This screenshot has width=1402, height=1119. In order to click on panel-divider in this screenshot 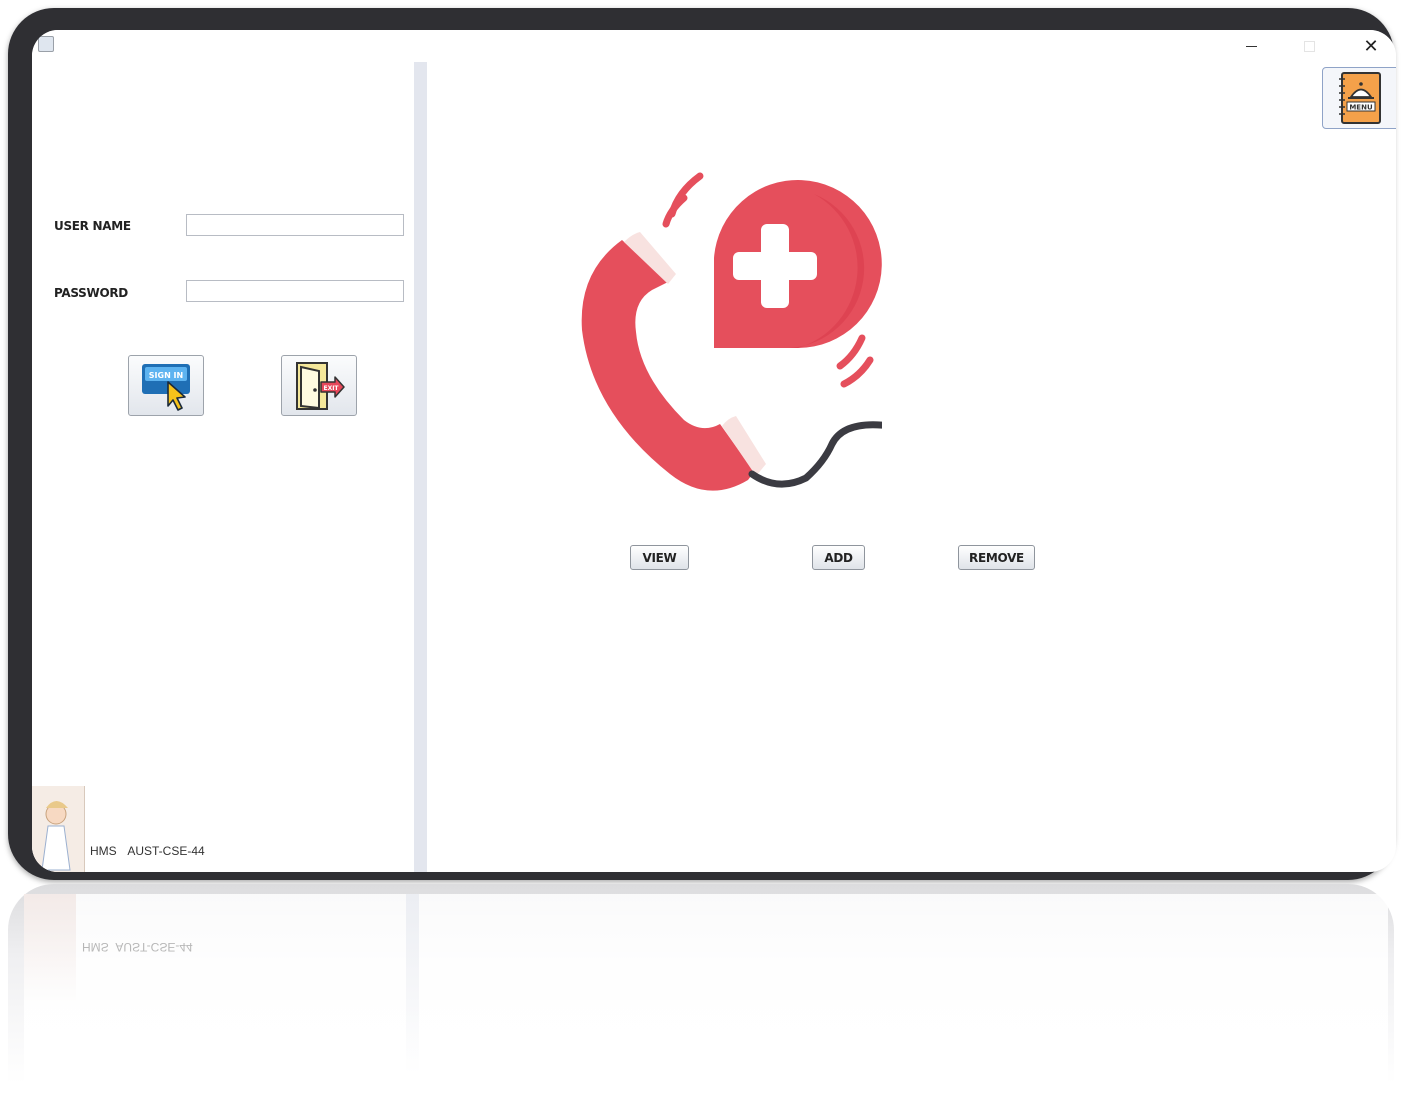, I will do `click(420, 467)`.